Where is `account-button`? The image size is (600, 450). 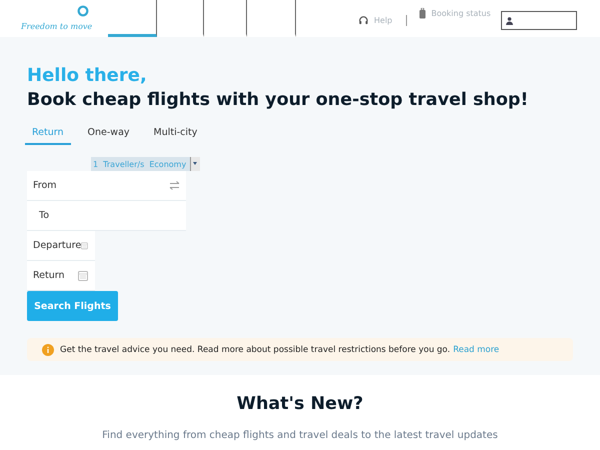 account-button is located at coordinates (538, 20).